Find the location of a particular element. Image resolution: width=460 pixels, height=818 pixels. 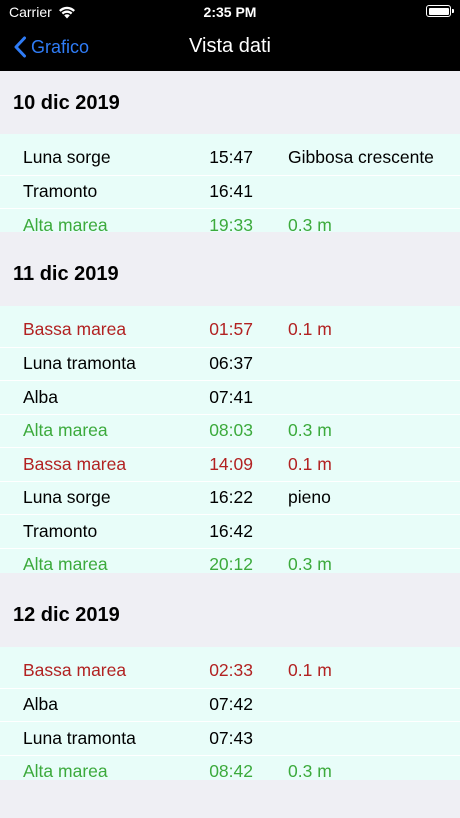

event-row: Alta marea 08:42 0.3 m is located at coordinates (230, 771).